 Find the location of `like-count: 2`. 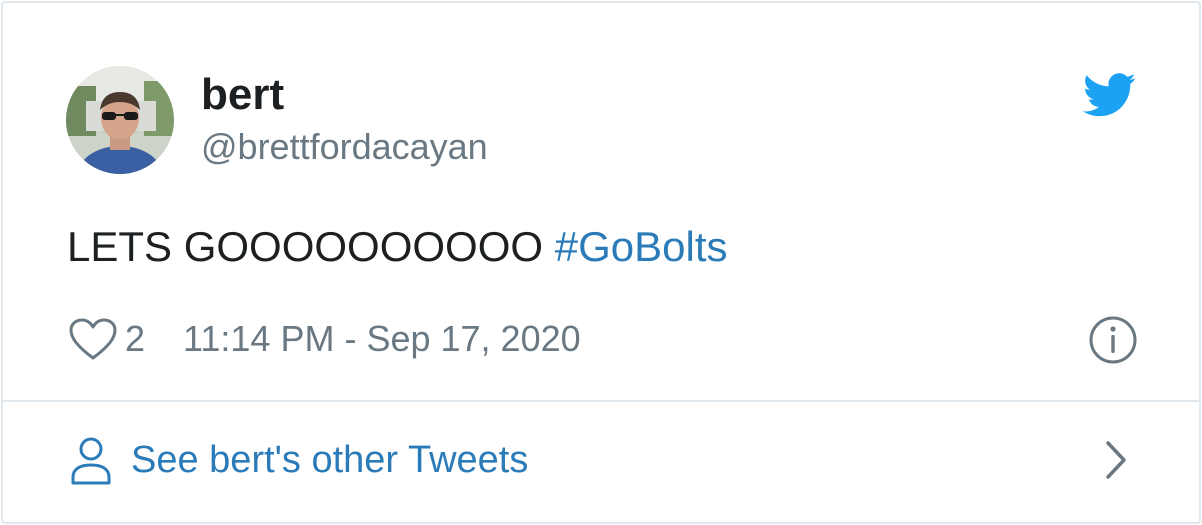

like-count: 2 is located at coordinates (135, 339).